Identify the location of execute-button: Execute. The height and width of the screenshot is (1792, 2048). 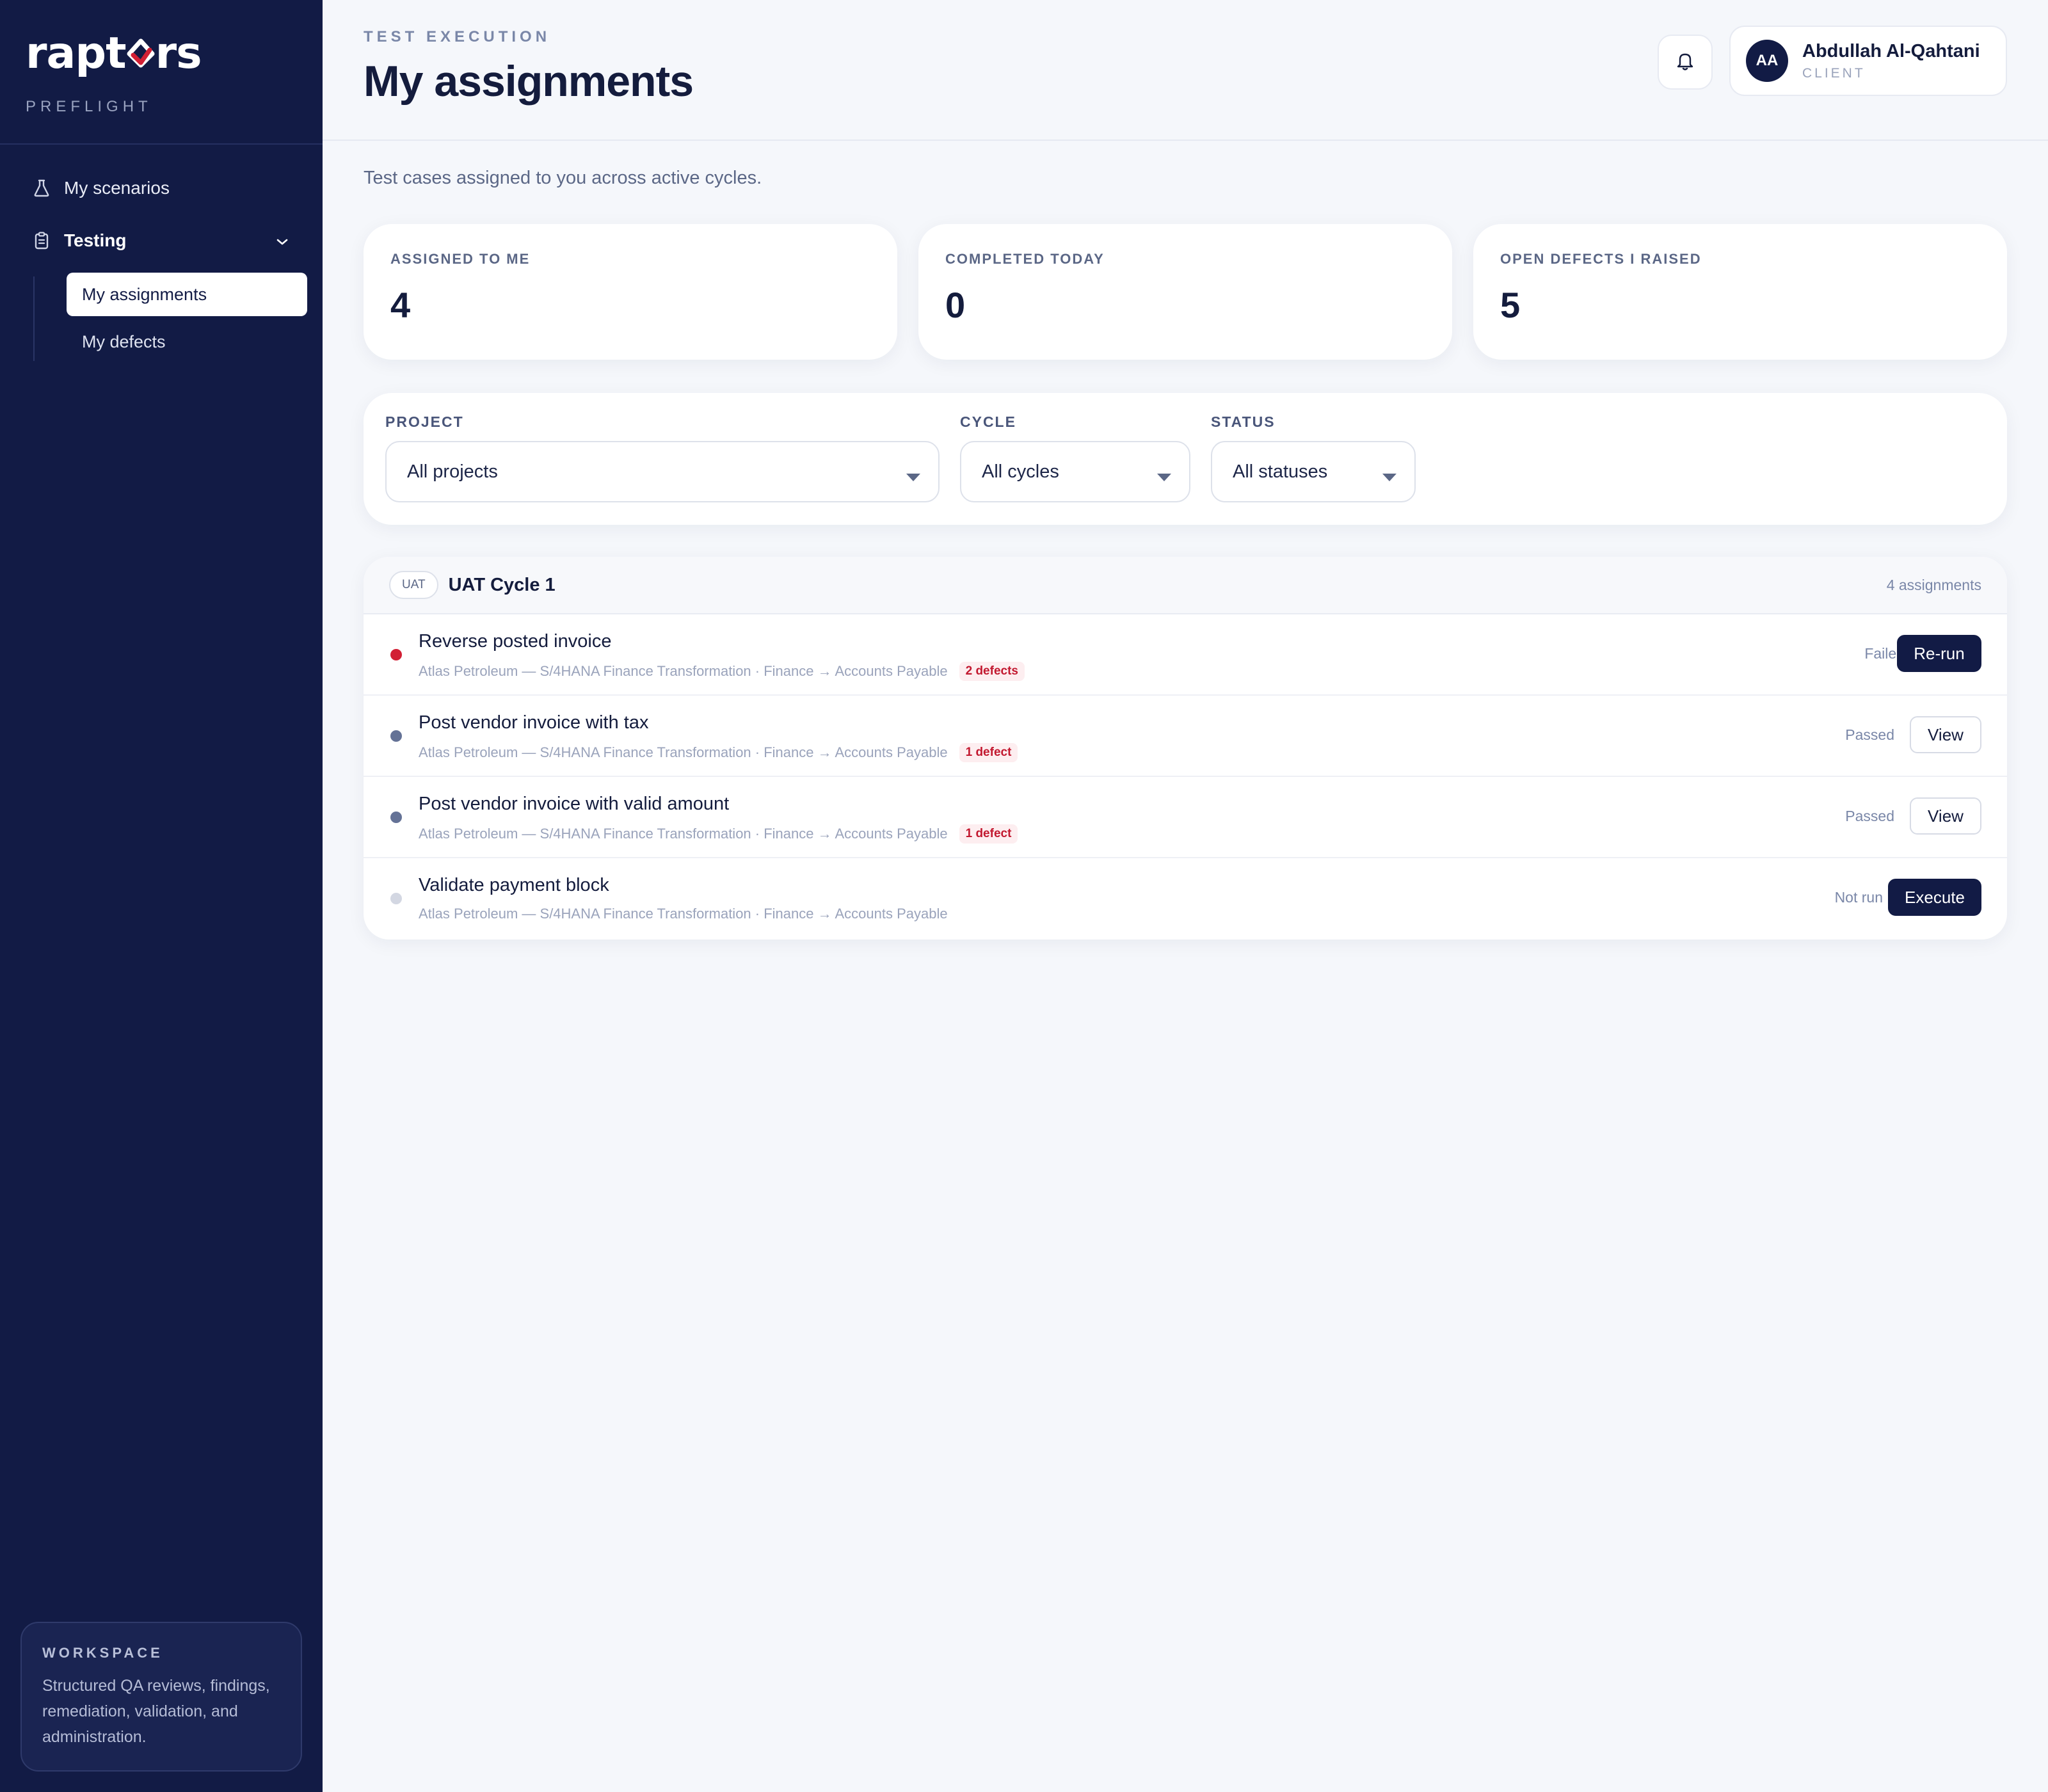
(1934, 897).